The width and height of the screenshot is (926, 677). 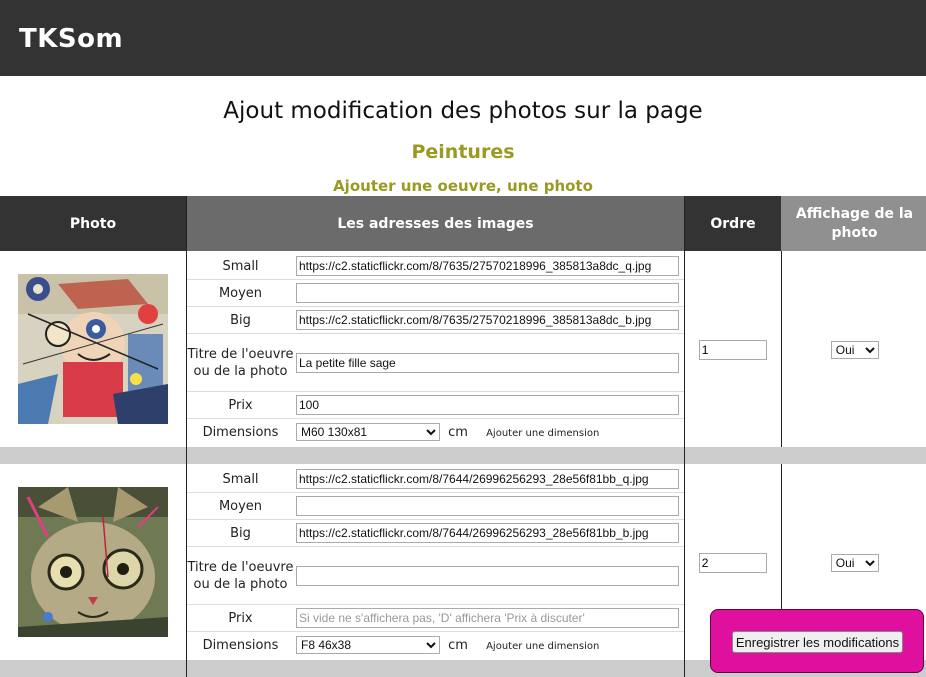 I want to click on column-header-photo: Photo, so click(x=93, y=223).